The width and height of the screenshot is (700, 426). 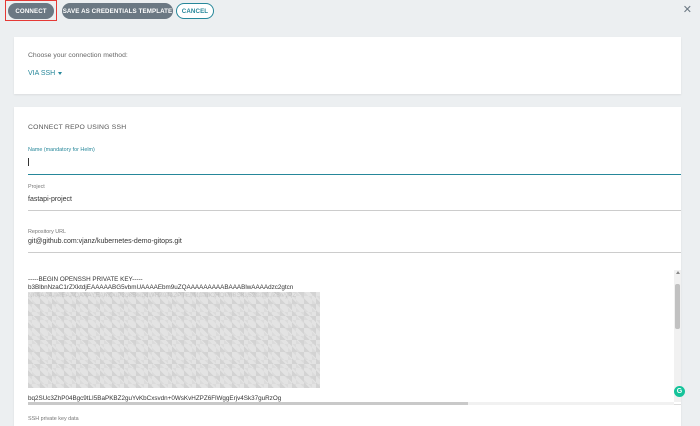 I want to click on connection-method-dropdown: VIA SSH, so click(x=45, y=73).